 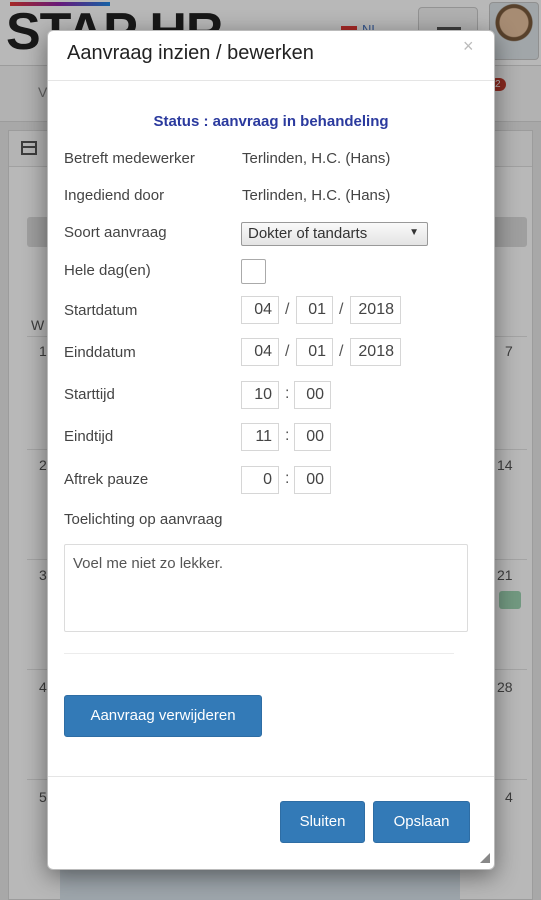 What do you see at coordinates (115, 232) in the screenshot?
I see `request-type-label: Soort aanvraag` at bounding box center [115, 232].